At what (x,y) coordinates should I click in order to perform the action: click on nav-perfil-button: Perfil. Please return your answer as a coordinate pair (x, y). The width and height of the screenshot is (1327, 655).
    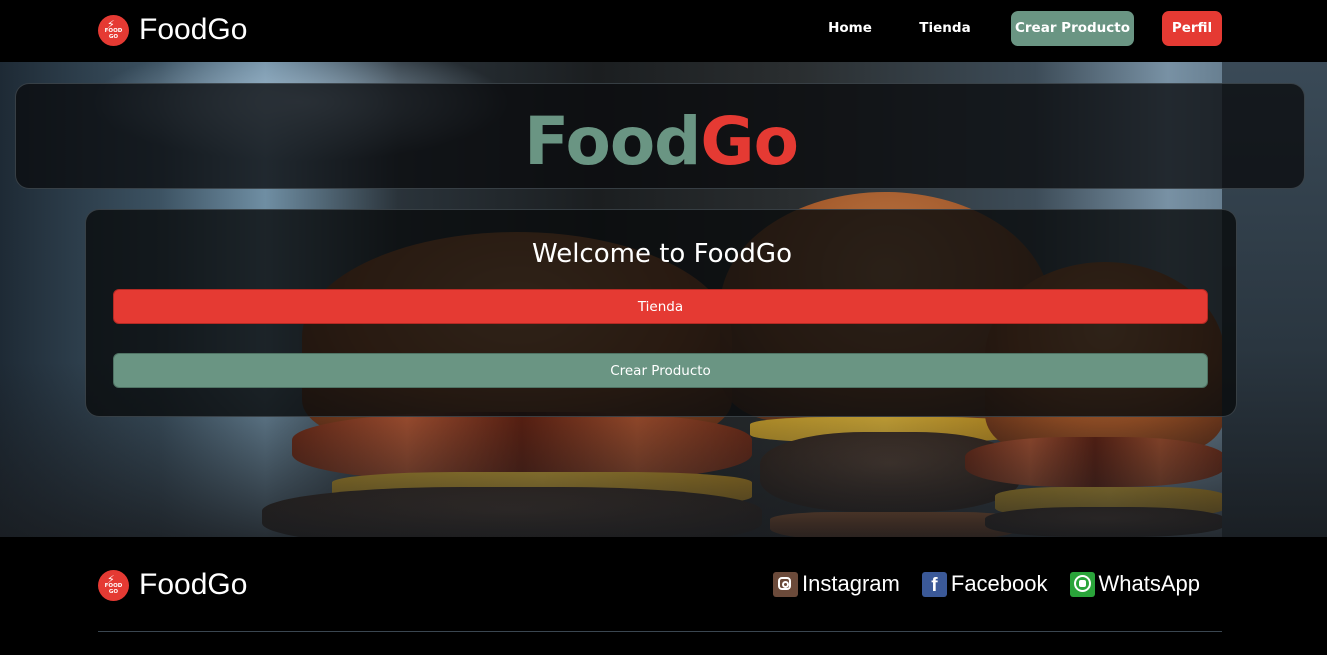
    Looking at the image, I should click on (1192, 28).